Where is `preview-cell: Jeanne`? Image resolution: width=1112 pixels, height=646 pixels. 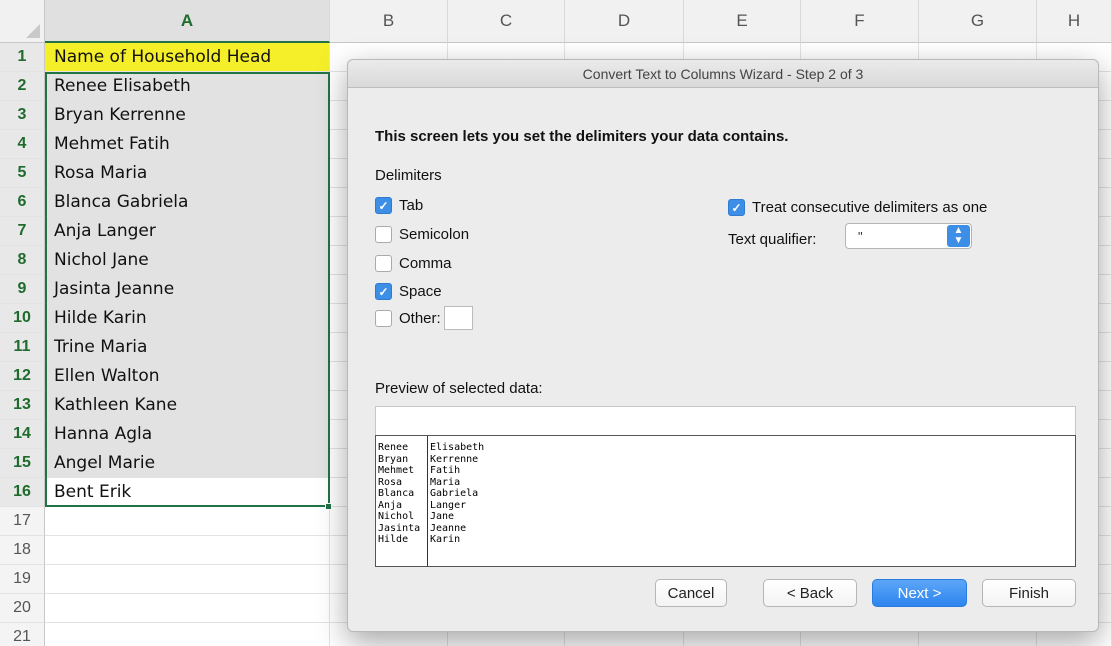
preview-cell: Jeanne is located at coordinates (448, 528).